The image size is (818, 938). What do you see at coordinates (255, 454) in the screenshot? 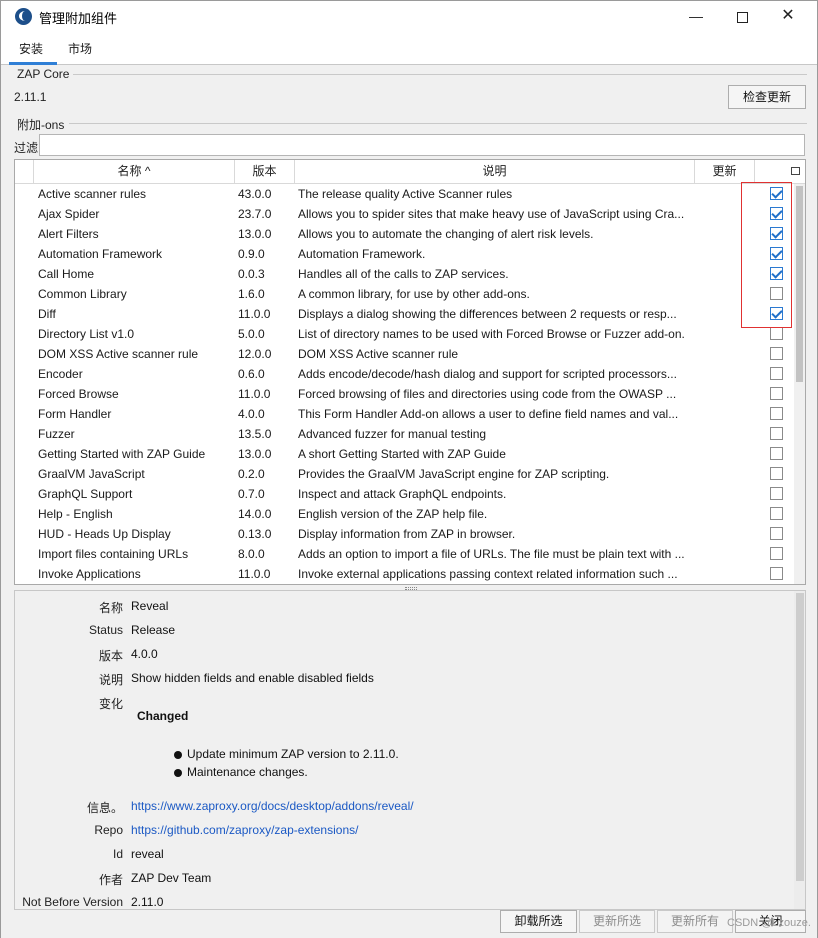
I see `addon-version: 13.0.0` at bounding box center [255, 454].